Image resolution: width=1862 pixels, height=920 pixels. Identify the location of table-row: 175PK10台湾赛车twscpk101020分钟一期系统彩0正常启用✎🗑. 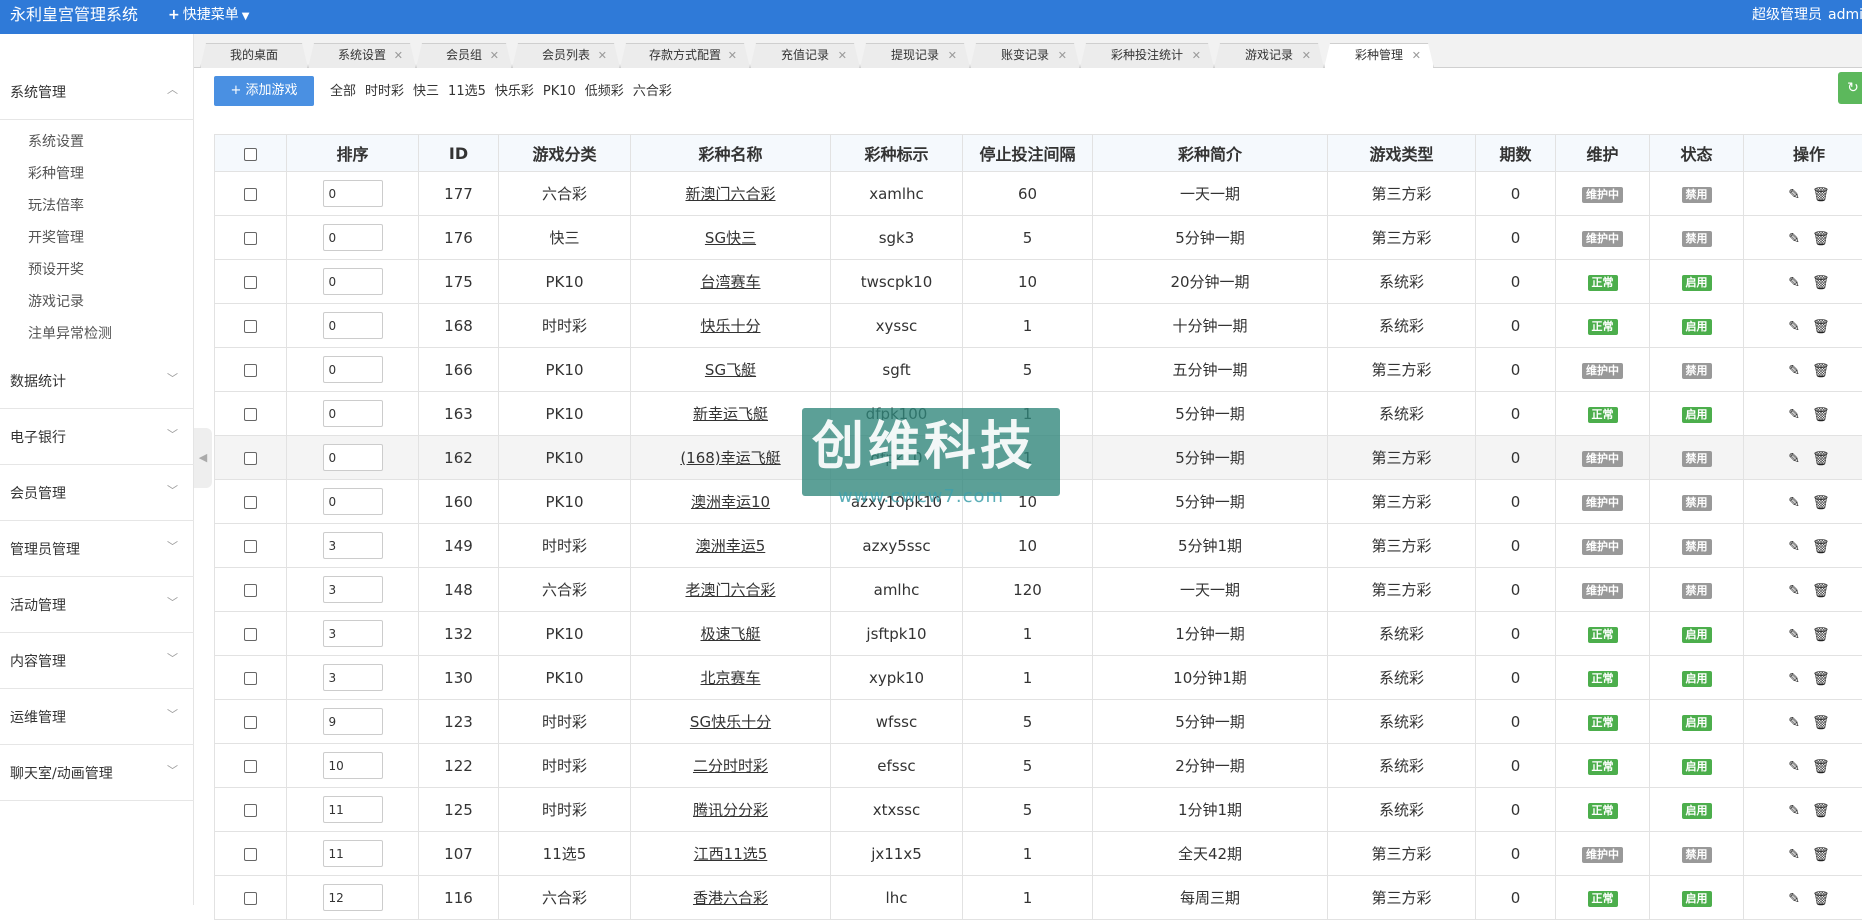
(1038, 282).